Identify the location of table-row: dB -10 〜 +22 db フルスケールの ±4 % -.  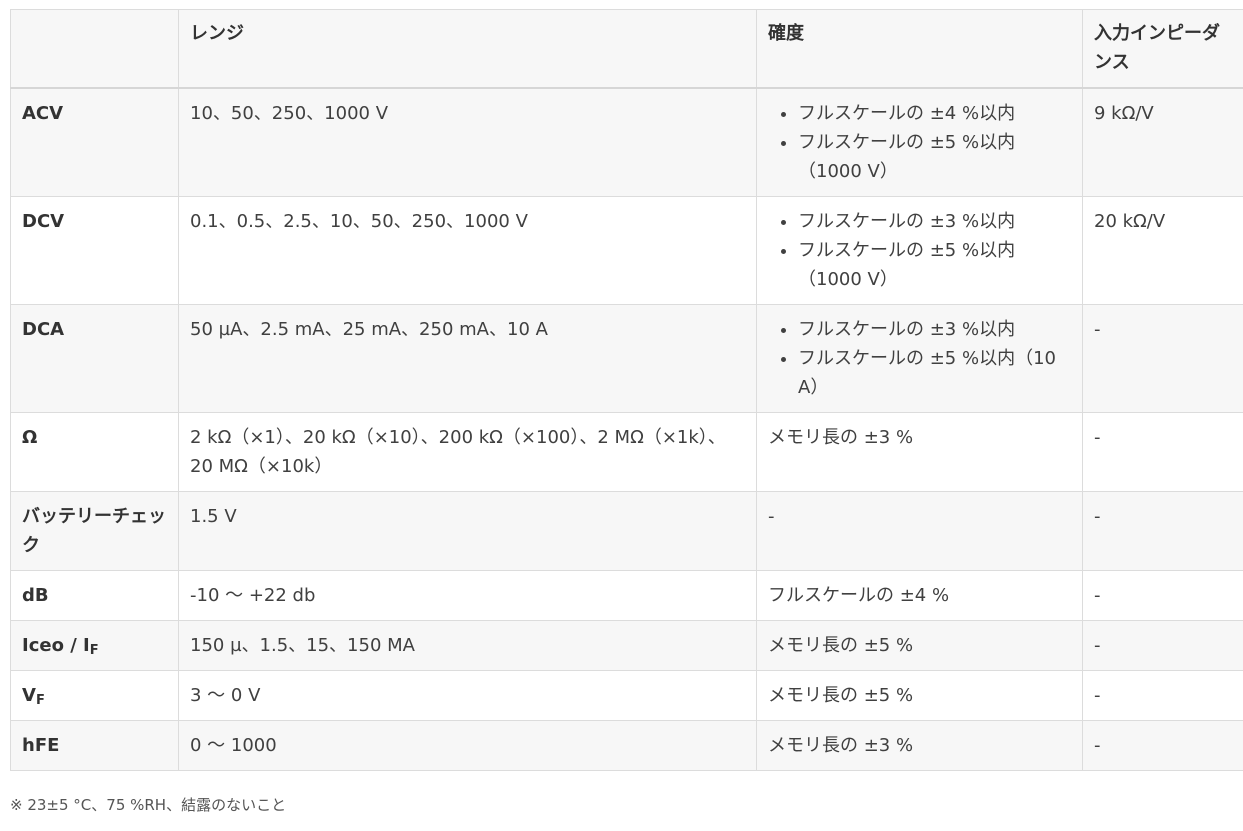
(626, 595).